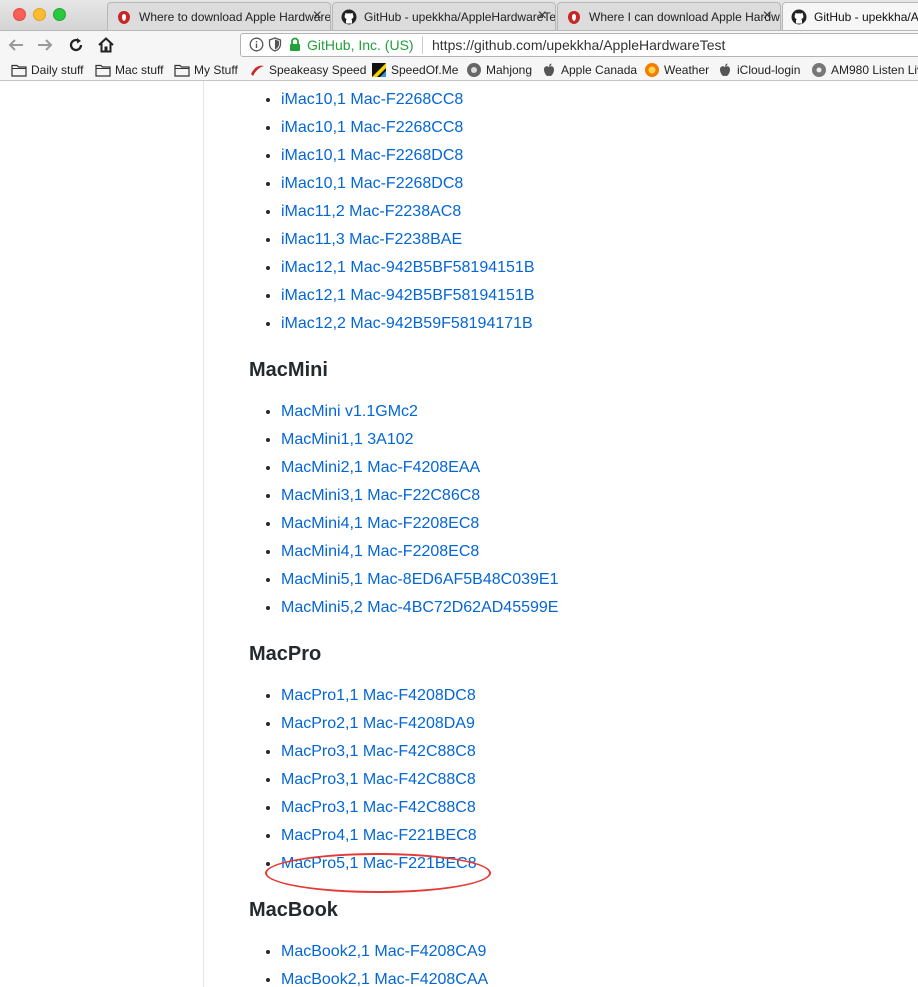 The image size is (918, 987). I want to click on bookmark-label: Weather, so click(687, 70).